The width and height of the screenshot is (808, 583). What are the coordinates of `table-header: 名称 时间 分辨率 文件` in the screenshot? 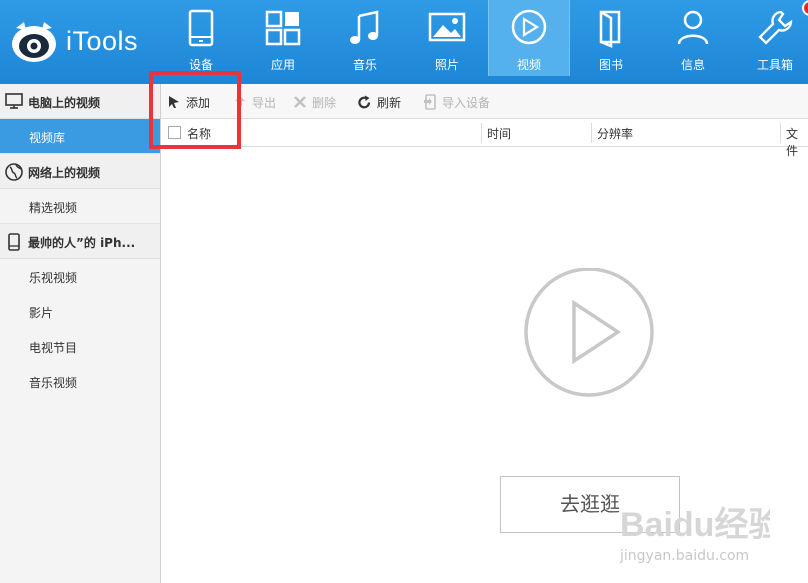 It's located at (484, 138).